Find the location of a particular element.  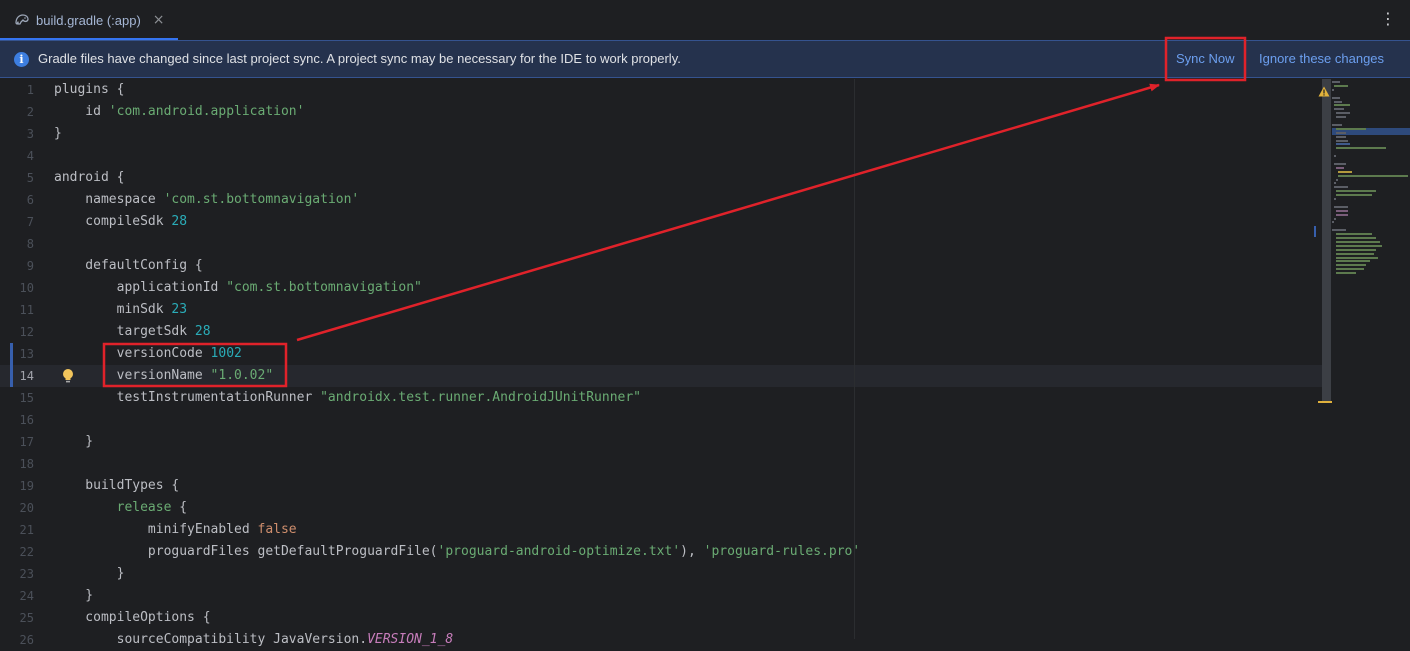

line-number: 21 is located at coordinates (17, 530).